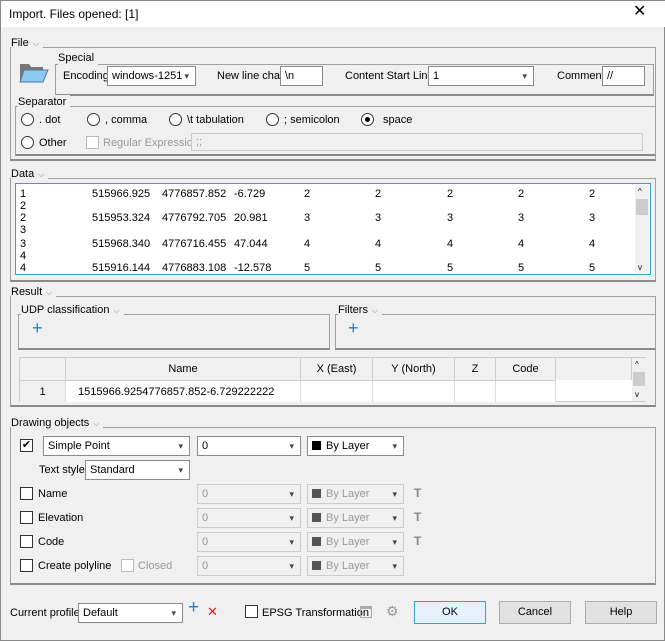 The height and width of the screenshot is (641, 665). What do you see at coordinates (639, 12) in the screenshot?
I see `close-icon: ✕` at bounding box center [639, 12].